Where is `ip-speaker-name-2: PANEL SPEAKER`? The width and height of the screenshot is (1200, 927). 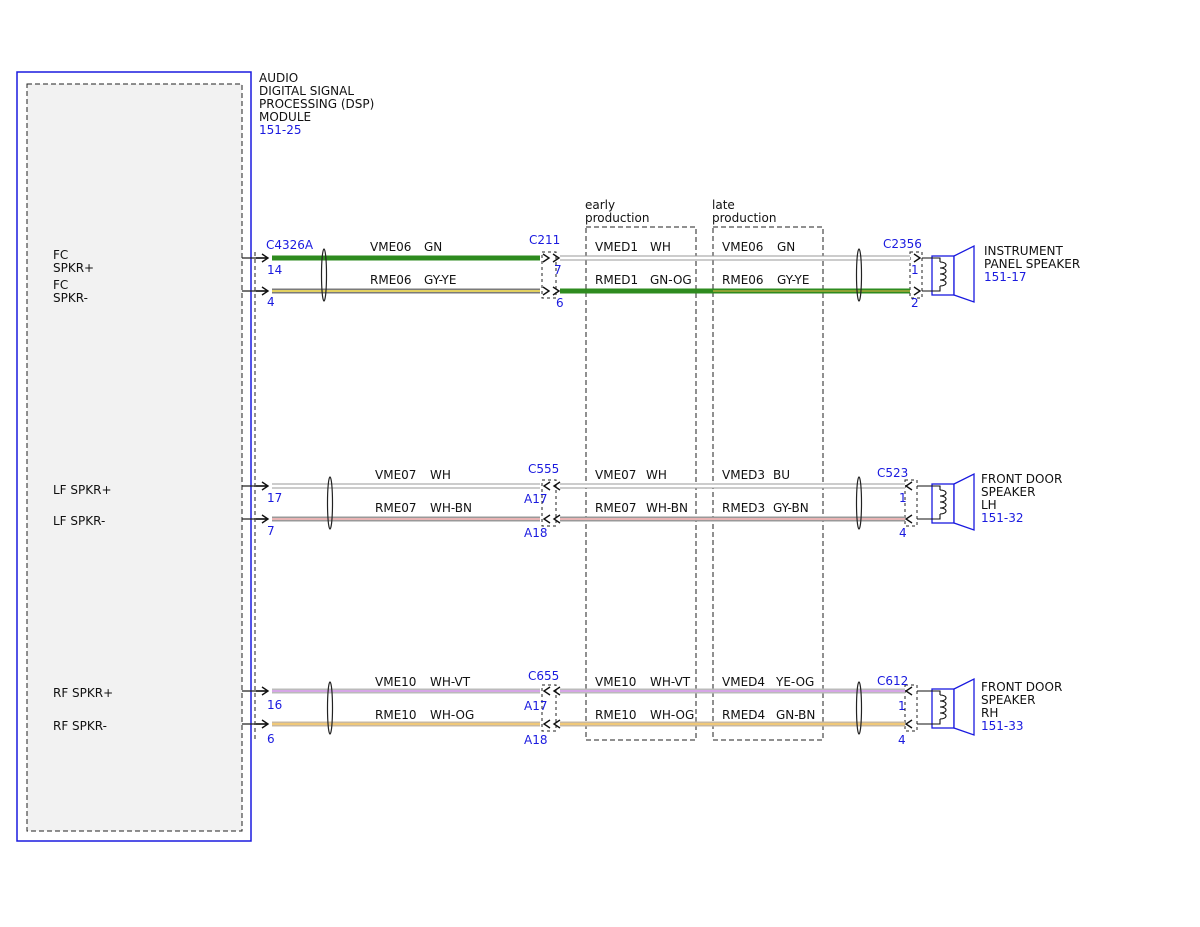
ip-speaker-name-2: PANEL SPEAKER is located at coordinates (1032, 264).